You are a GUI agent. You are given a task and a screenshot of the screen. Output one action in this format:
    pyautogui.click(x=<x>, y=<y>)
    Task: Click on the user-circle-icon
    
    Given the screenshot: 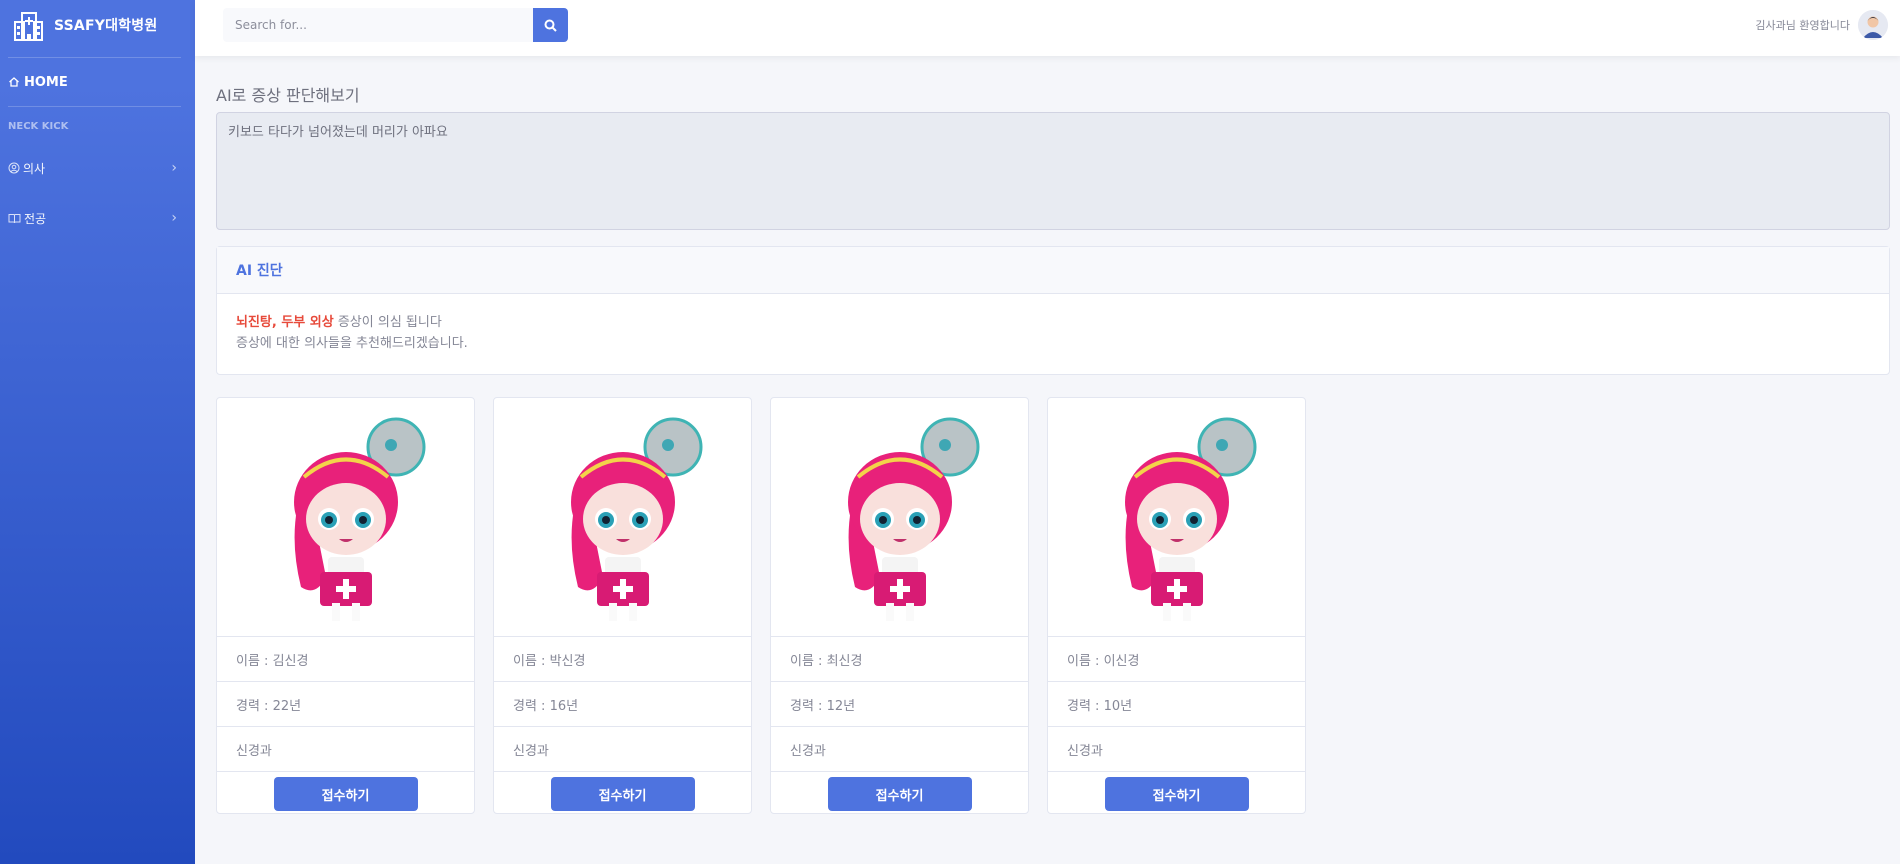 What is the action you would take?
    pyautogui.click(x=14, y=168)
    